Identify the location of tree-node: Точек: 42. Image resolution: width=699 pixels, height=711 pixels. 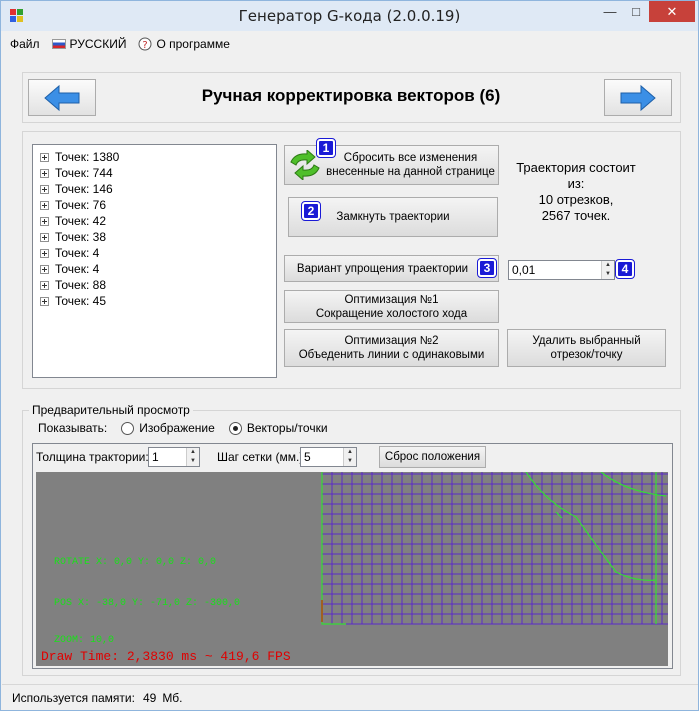
(154, 221).